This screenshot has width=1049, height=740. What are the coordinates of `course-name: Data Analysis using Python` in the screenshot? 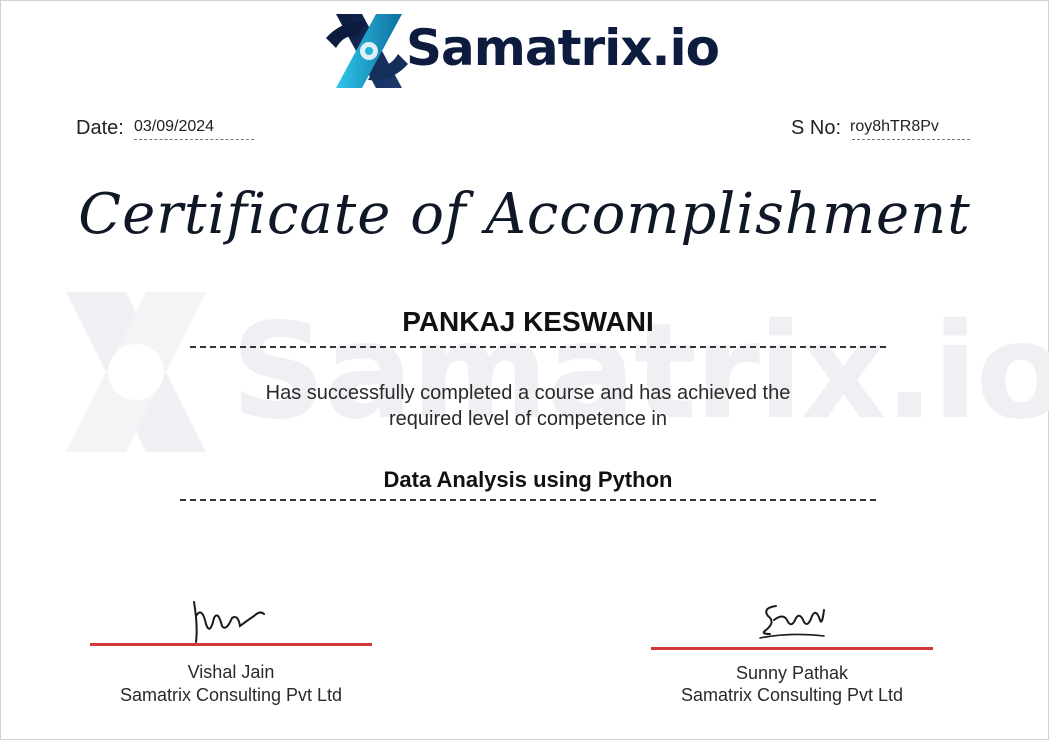 It's located at (528, 479).